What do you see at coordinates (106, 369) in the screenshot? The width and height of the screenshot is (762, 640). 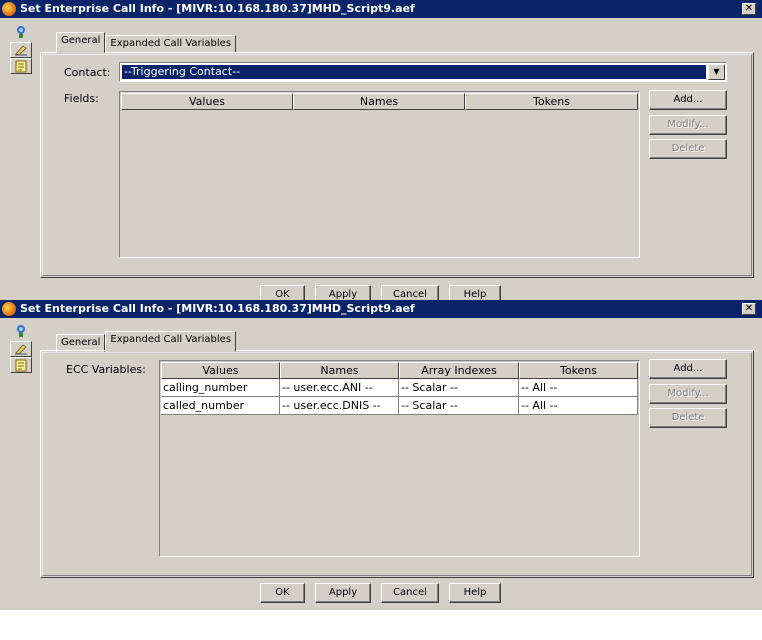 I see `ecc-variables-label: ECC Variables:` at bounding box center [106, 369].